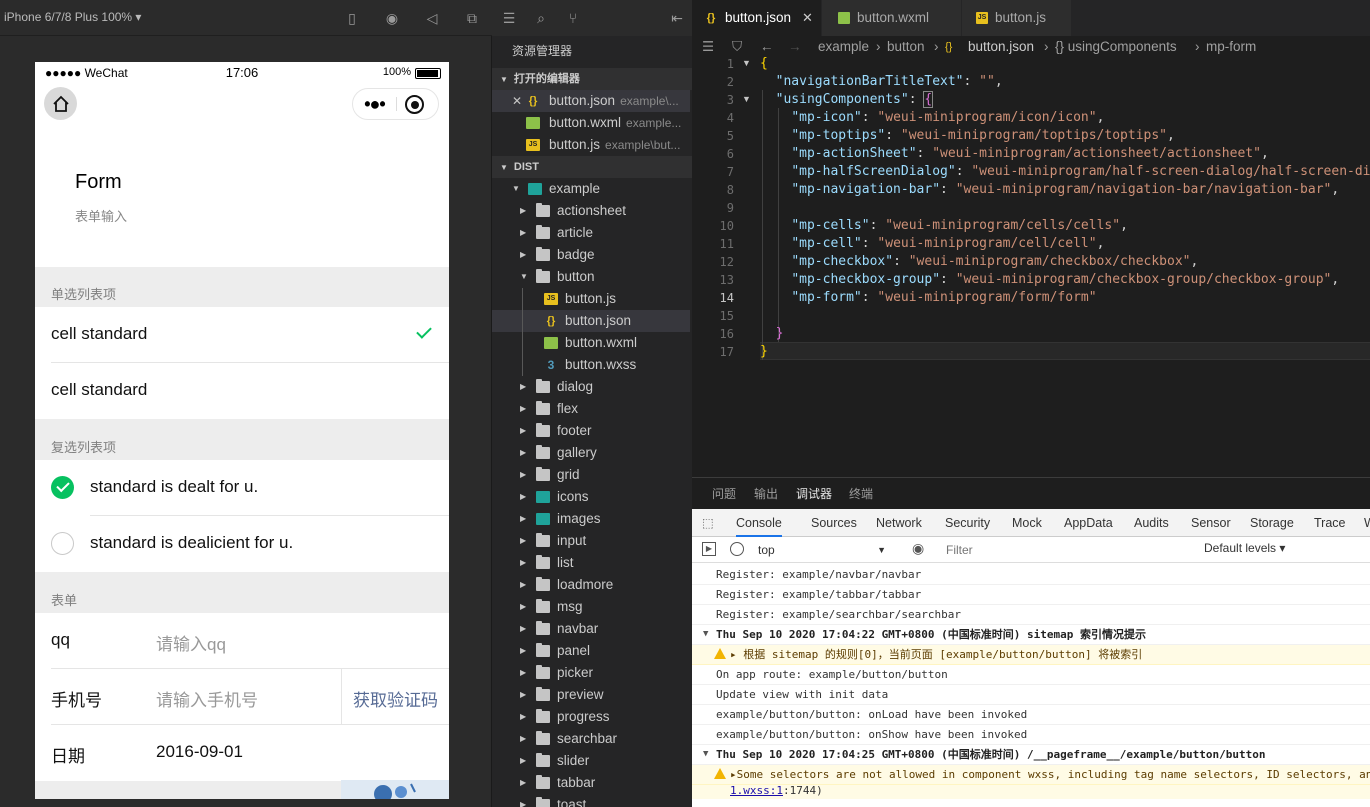 Image resolution: width=1370 pixels, height=807 pixels. What do you see at coordinates (591, 497) in the screenshot?
I see `folder-item: ▶ icons` at bounding box center [591, 497].